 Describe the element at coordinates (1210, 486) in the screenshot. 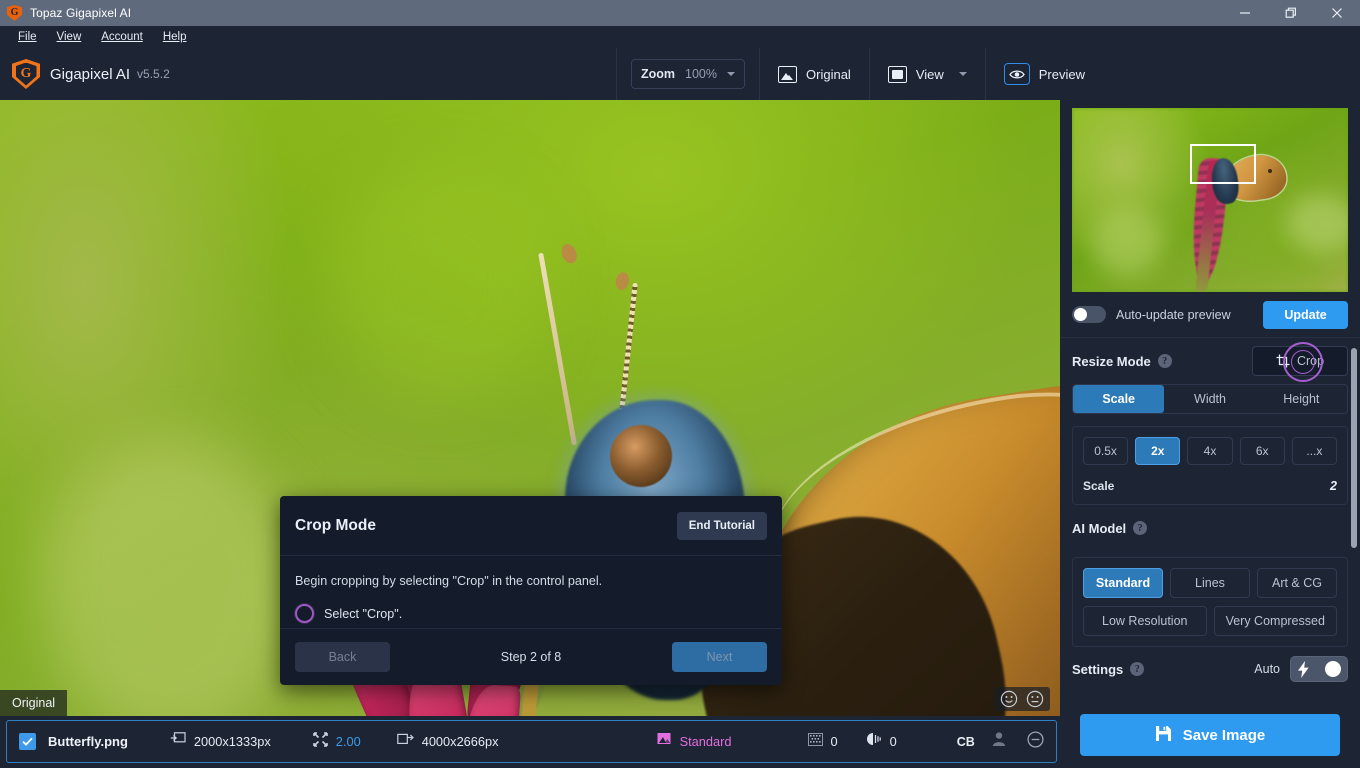

I see `scale-value-row: Scale 2` at that location.